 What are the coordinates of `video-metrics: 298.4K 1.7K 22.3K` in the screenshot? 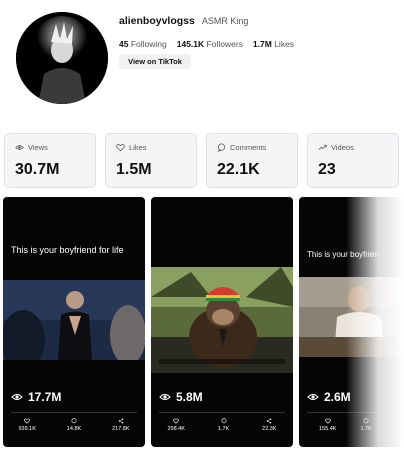 It's located at (222, 425).